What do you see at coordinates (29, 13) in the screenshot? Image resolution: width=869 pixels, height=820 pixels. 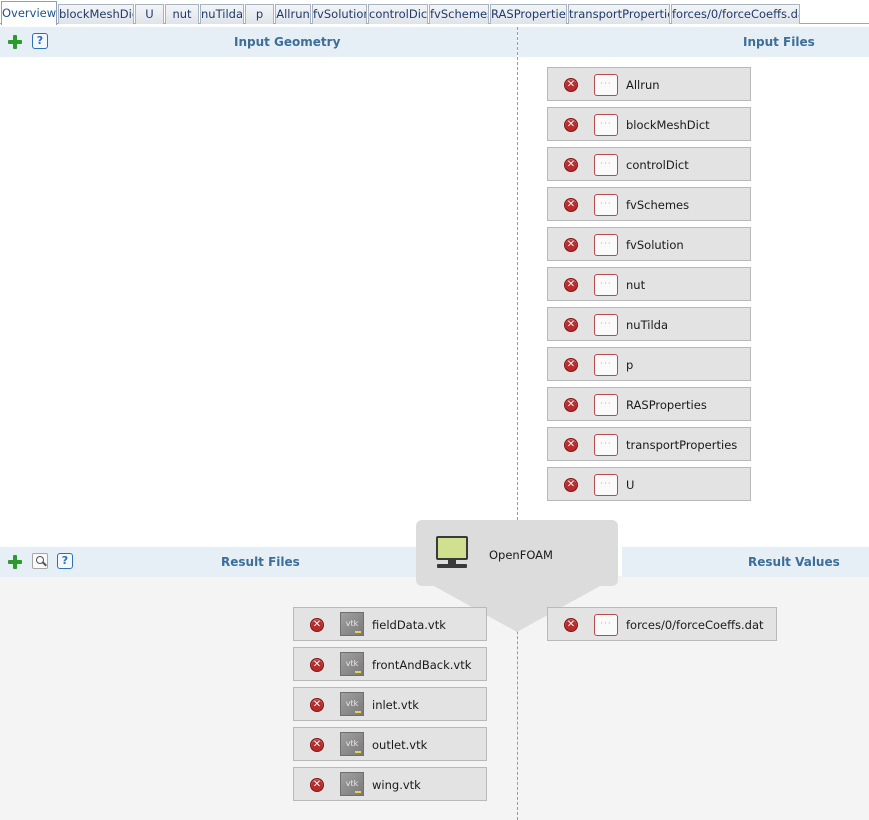 I see `tab-overview: Overview` at bounding box center [29, 13].